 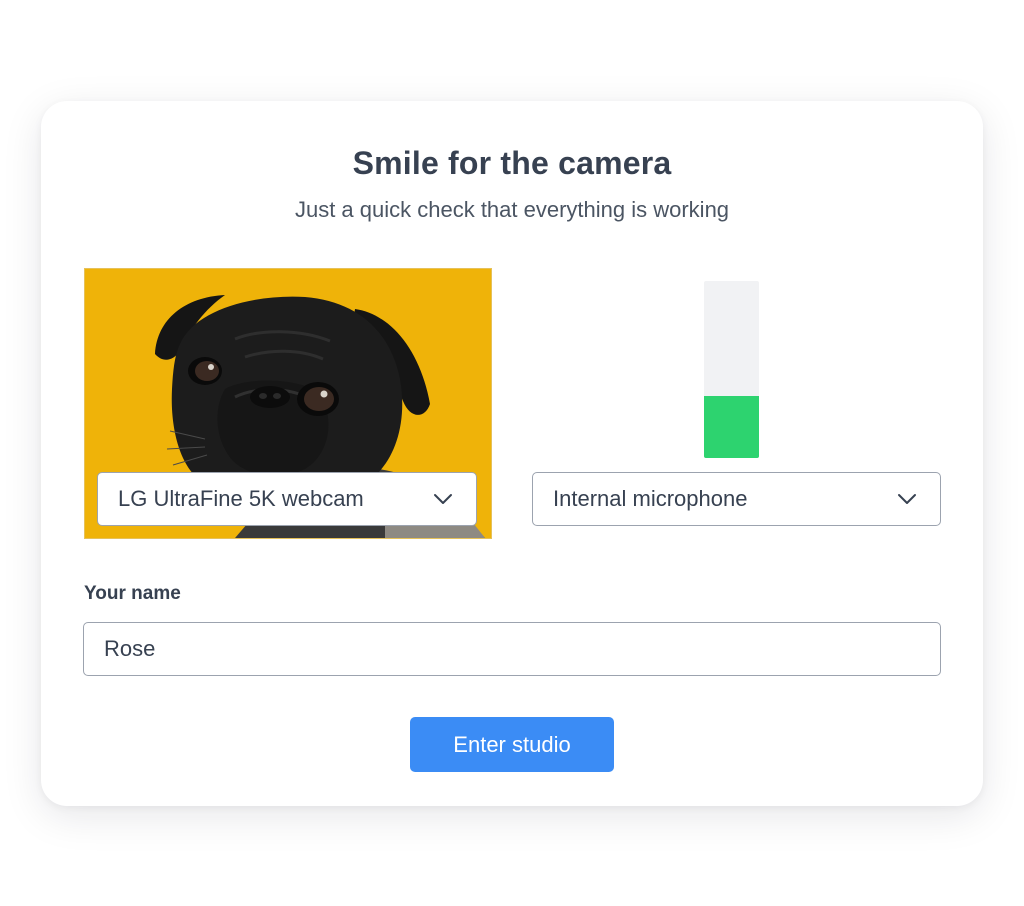 What do you see at coordinates (512, 163) in the screenshot?
I see `page-title: Smile for the camera` at bounding box center [512, 163].